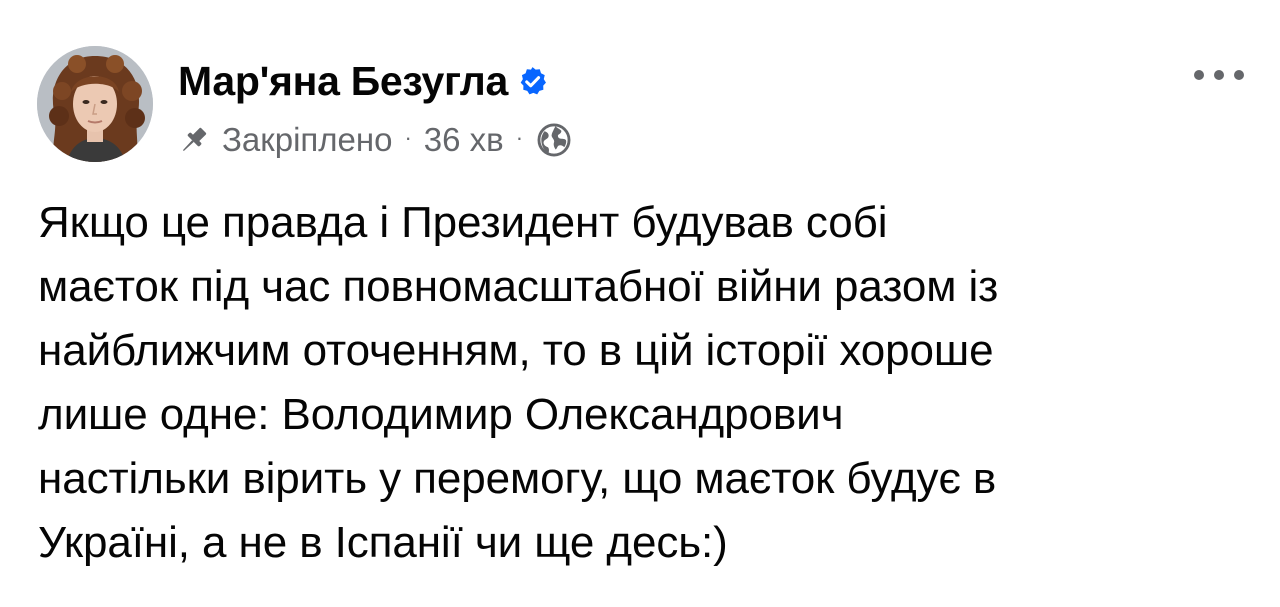 This screenshot has height=607, width=1280. What do you see at coordinates (194, 139) in the screenshot?
I see `pin-icon` at bounding box center [194, 139].